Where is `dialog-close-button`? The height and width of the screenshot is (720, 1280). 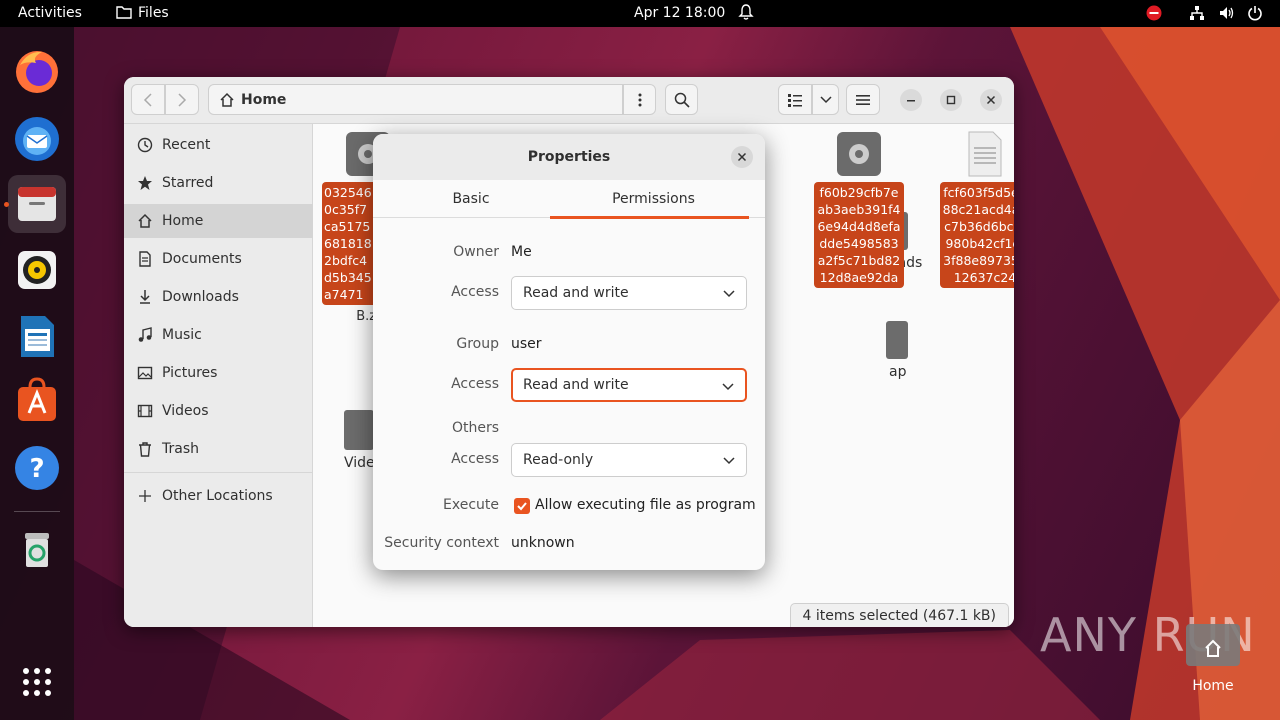 dialog-close-button is located at coordinates (742, 157).